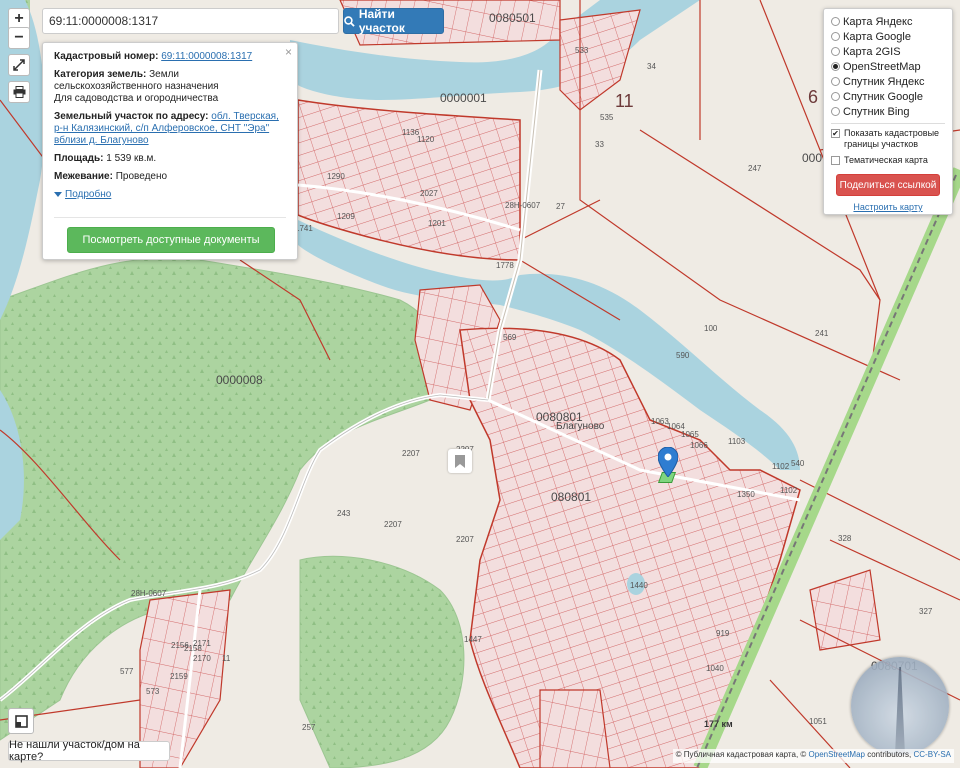 The width and height of the screenshot is (960, 768). Describe the element at coordinates (349, 21) in the screenshot. I see `search-icon` at that location.